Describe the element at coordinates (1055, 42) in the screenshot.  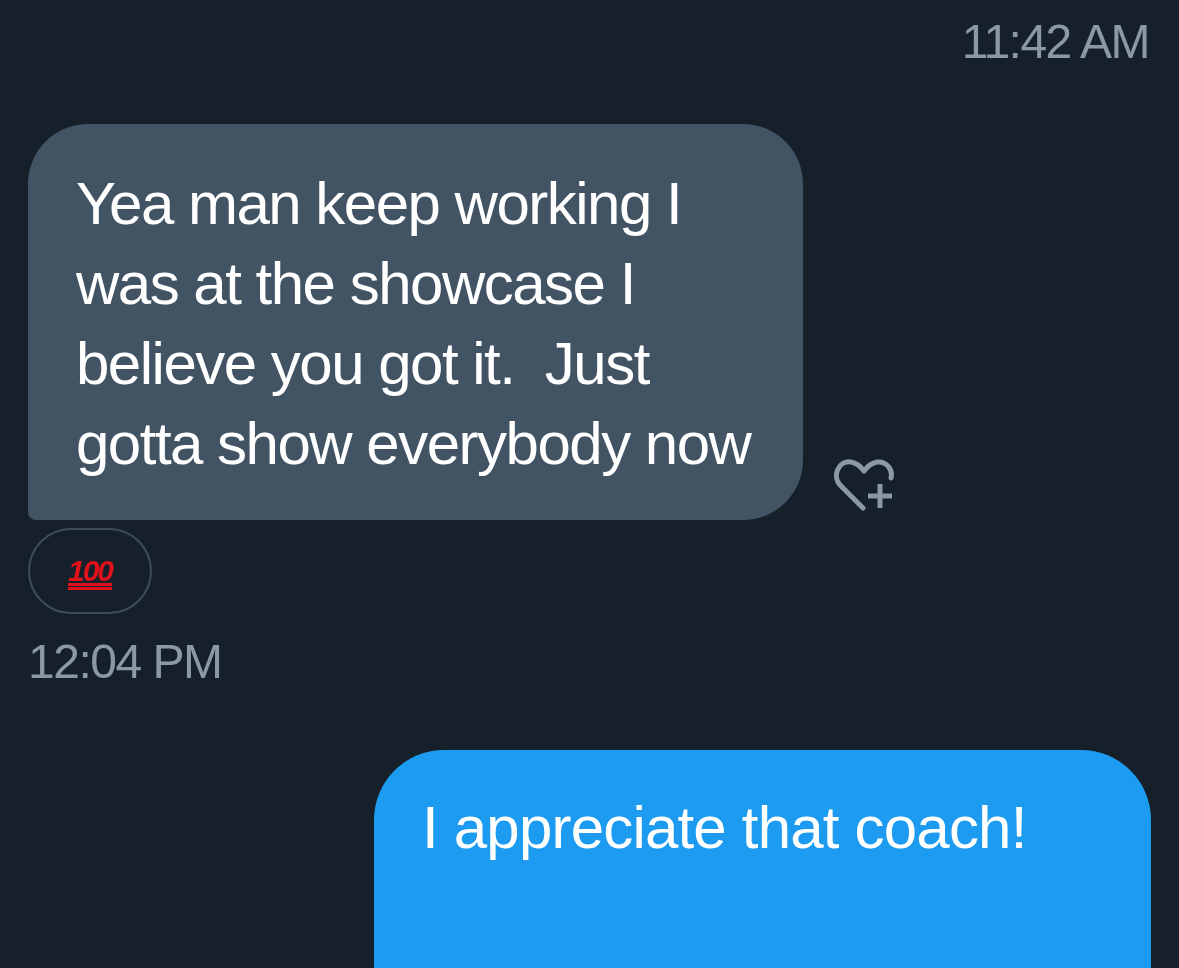
I see `message-timestamp: 11:42 AM` at that location.